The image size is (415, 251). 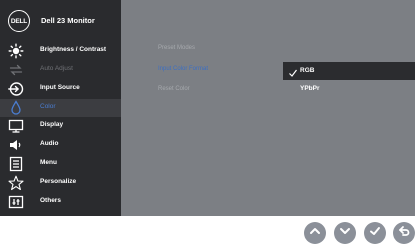 I want to click on dell-logo: DELL, so click(x=19, y=21).